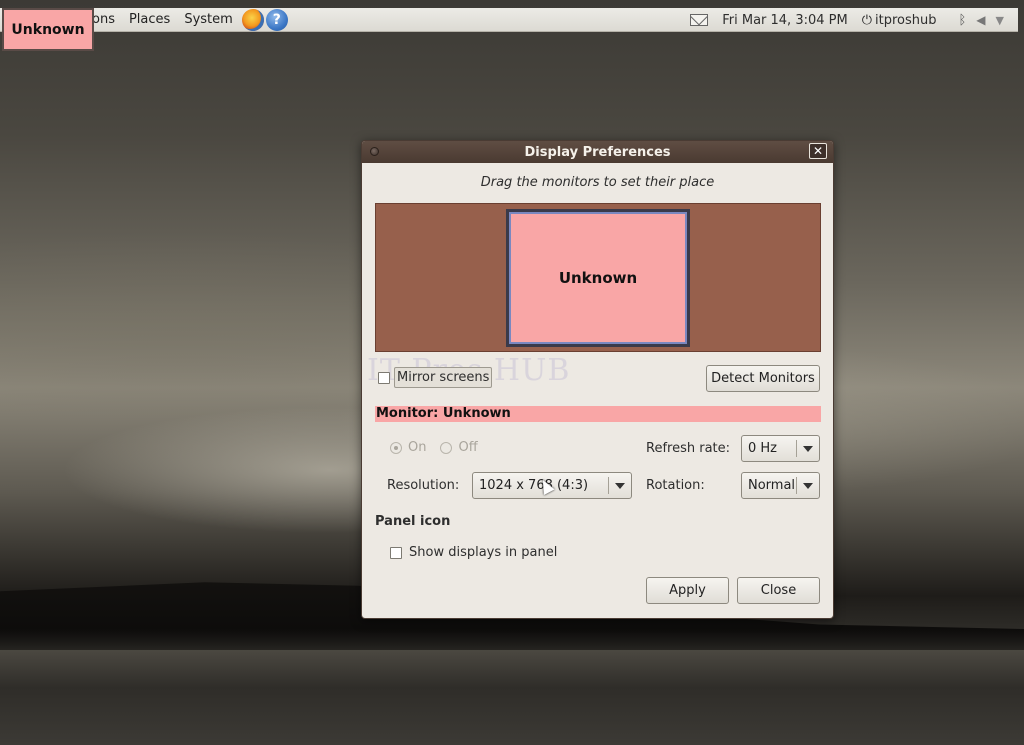 This screenshot has height=745, width=1024. I want to click on system-menu: System, so click(208, 20).